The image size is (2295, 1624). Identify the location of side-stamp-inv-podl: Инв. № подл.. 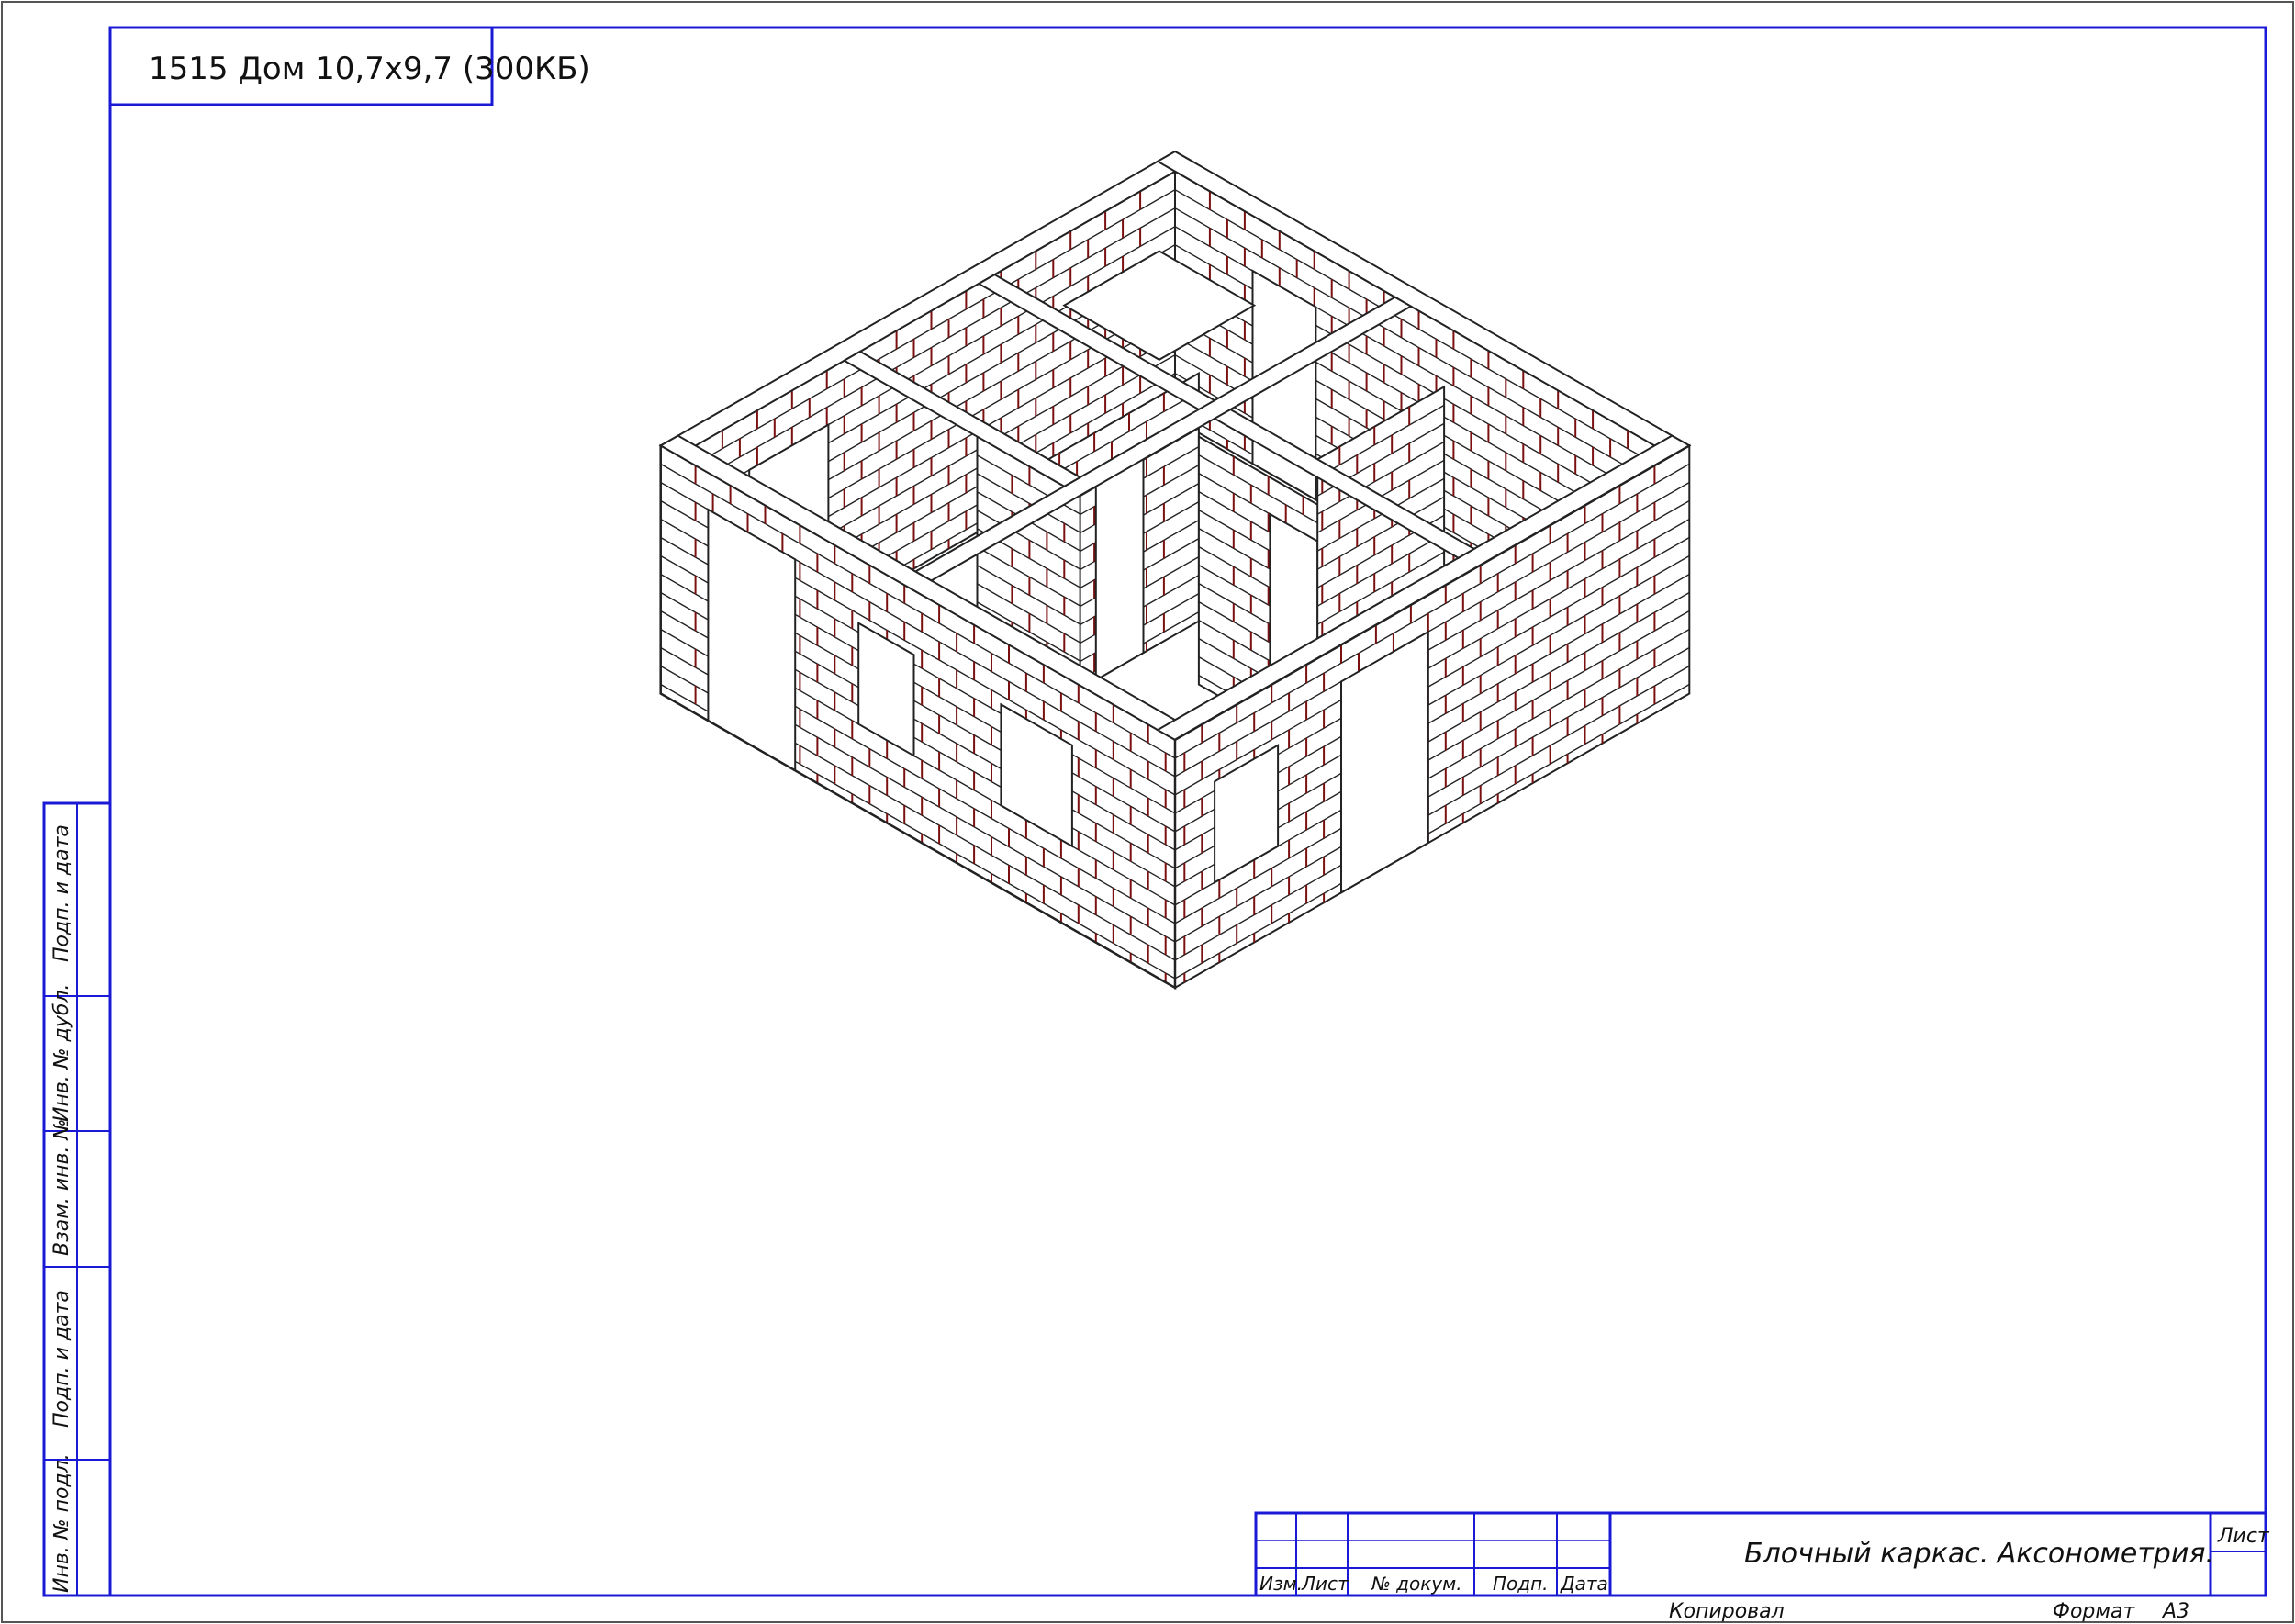
(61, 1523).